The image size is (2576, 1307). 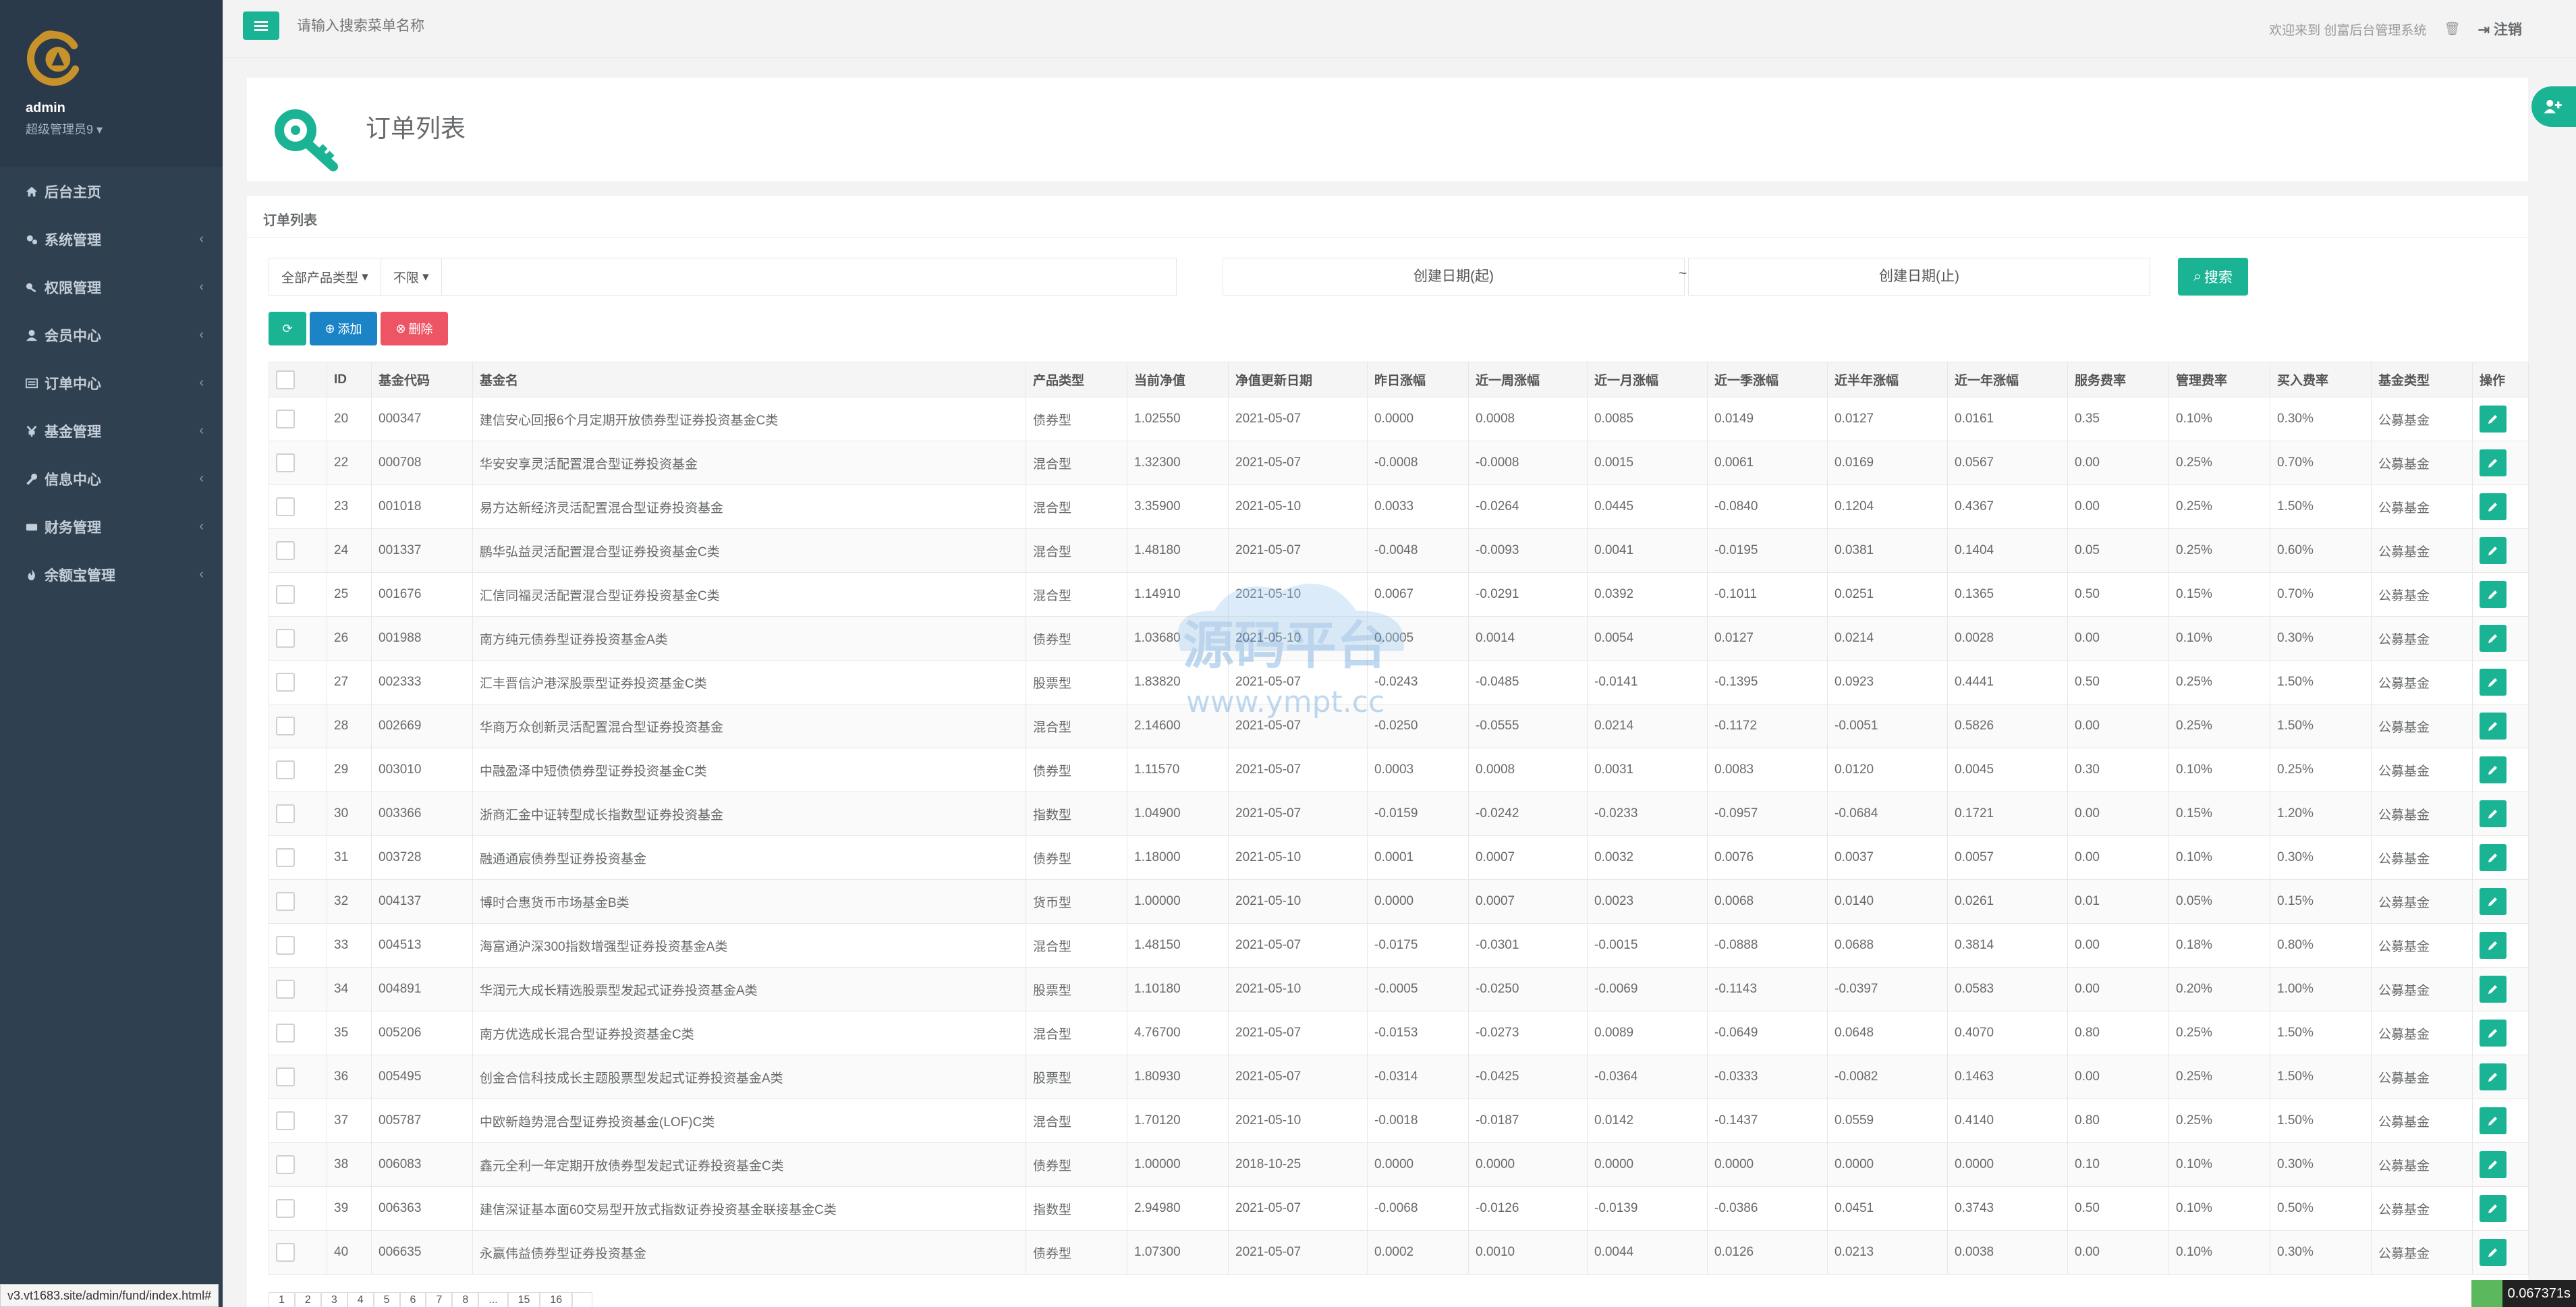 What do you see at coordinates (111, 431) in the screenshot?
I see `sidebar-item-funds: 基金管理 ‹` at bounding box center [111, 431].